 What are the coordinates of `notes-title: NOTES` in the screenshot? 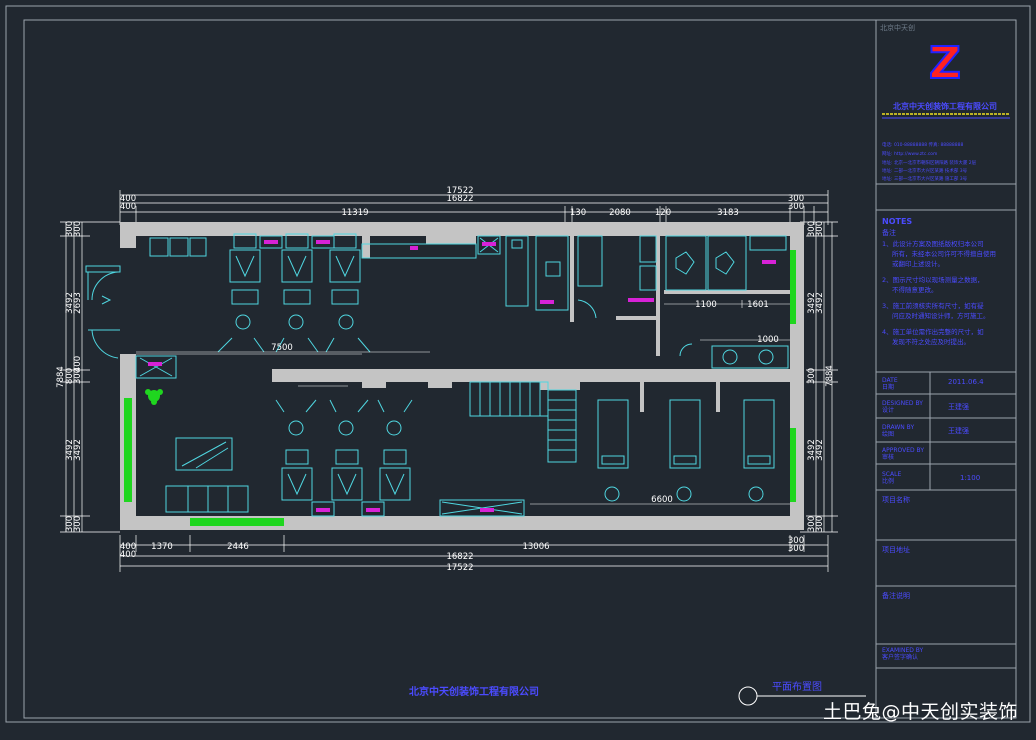 It's located at (897, 221).